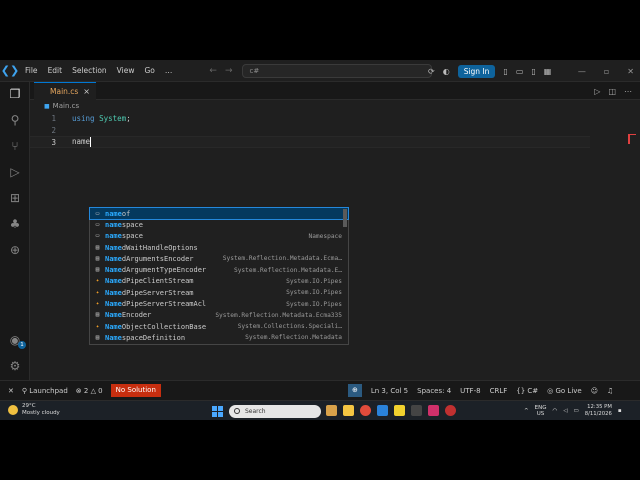 The image size is (640, 480). Describe the element at coordinates (219, 303) in the screenshot. I see `suggest-item: ✦ Name dPipeServerStreamAcl System.IO.Pipes` at that location.